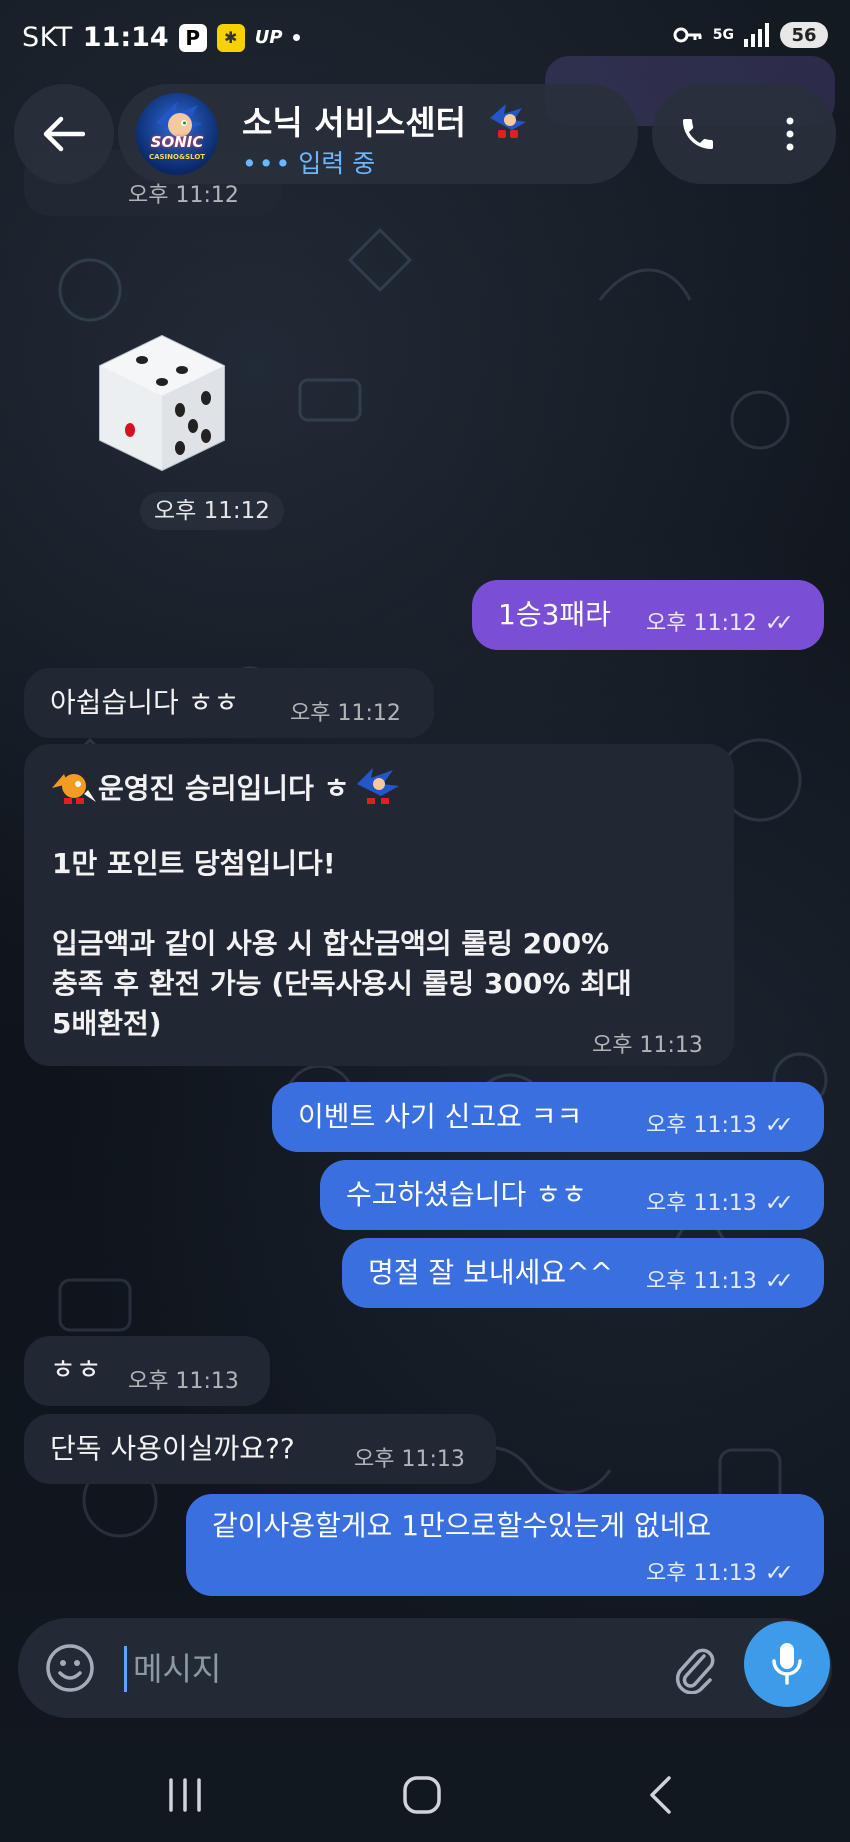  Describe the element at coordinates (125, 37) in the screenshot. I see `clock: 11:14` at that location.